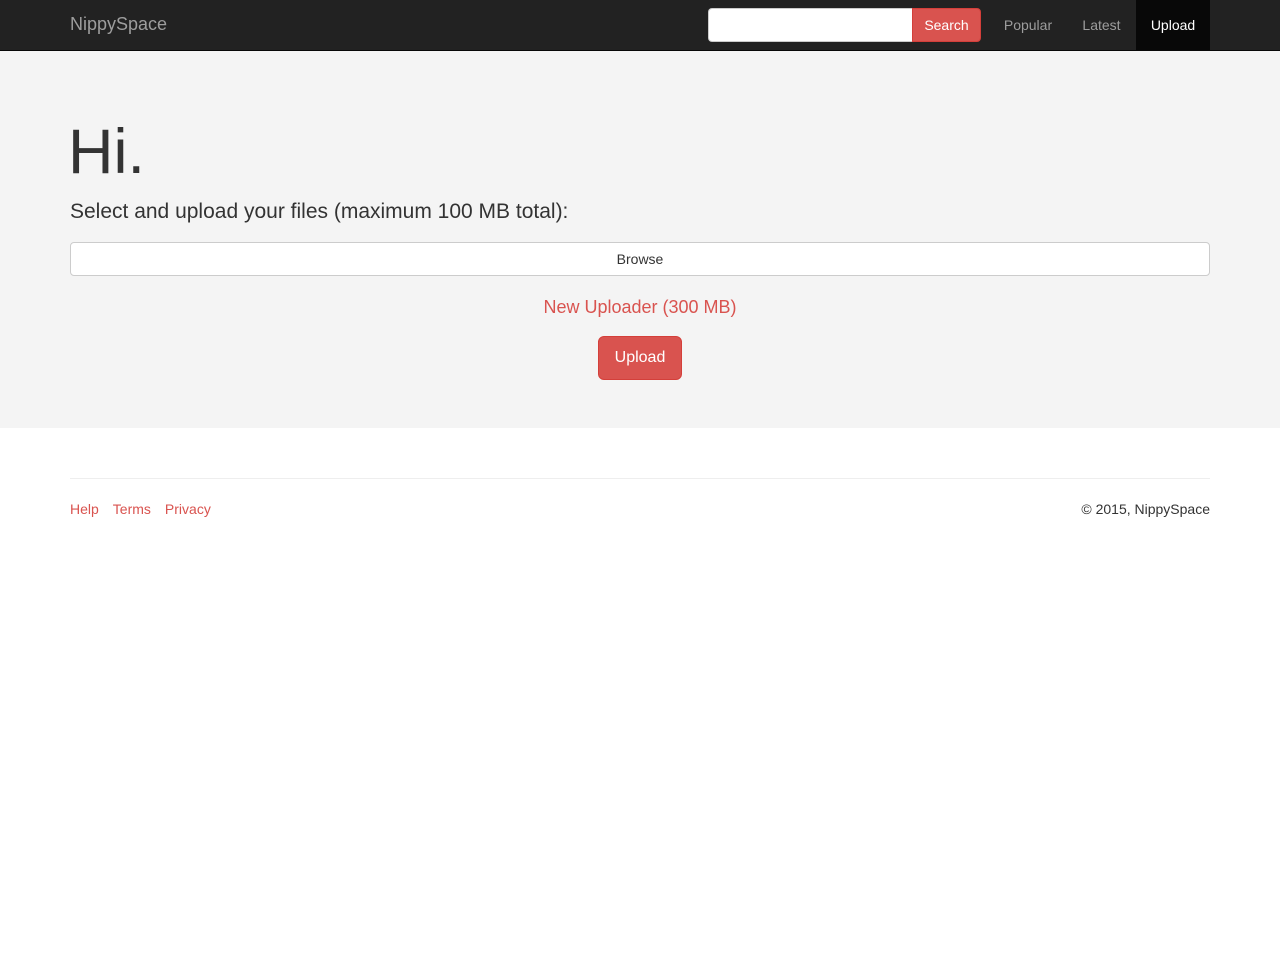 This screenshot has width=1280, height=960. What do you see at coordinates (640, 478) in the screenshot?
I see `footer-divider` at bounding box center [640, 478].